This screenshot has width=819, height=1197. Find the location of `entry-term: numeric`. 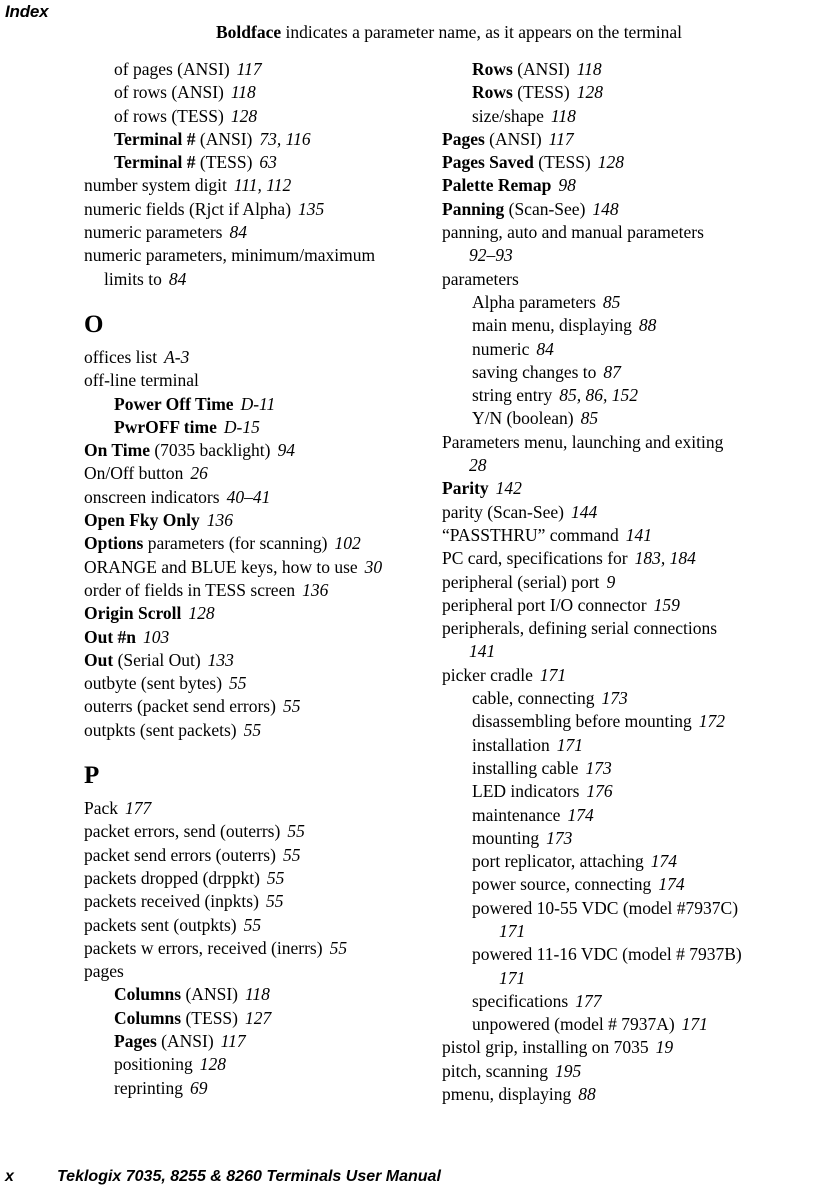

entry-term: numeric is located at coordinates (501, 348).